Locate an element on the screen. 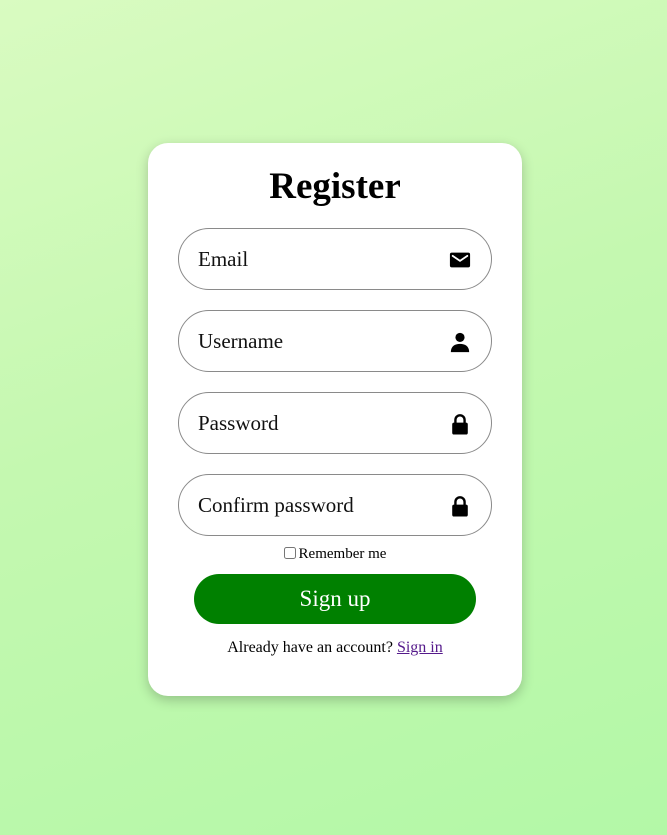 Image resolution: width=667 pixels, height=835 pixels. password-field-wrapper is located at coordinates (335, 423).